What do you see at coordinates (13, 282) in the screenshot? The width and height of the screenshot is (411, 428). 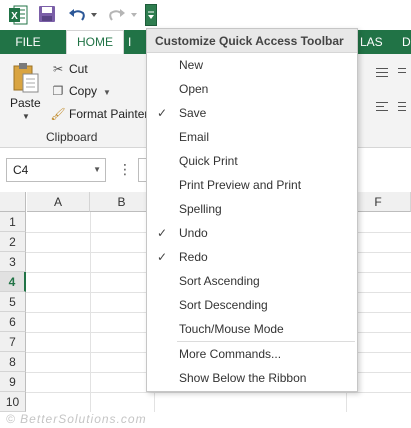 I see `row-header-active: 4` at bounding box center [13, 282].